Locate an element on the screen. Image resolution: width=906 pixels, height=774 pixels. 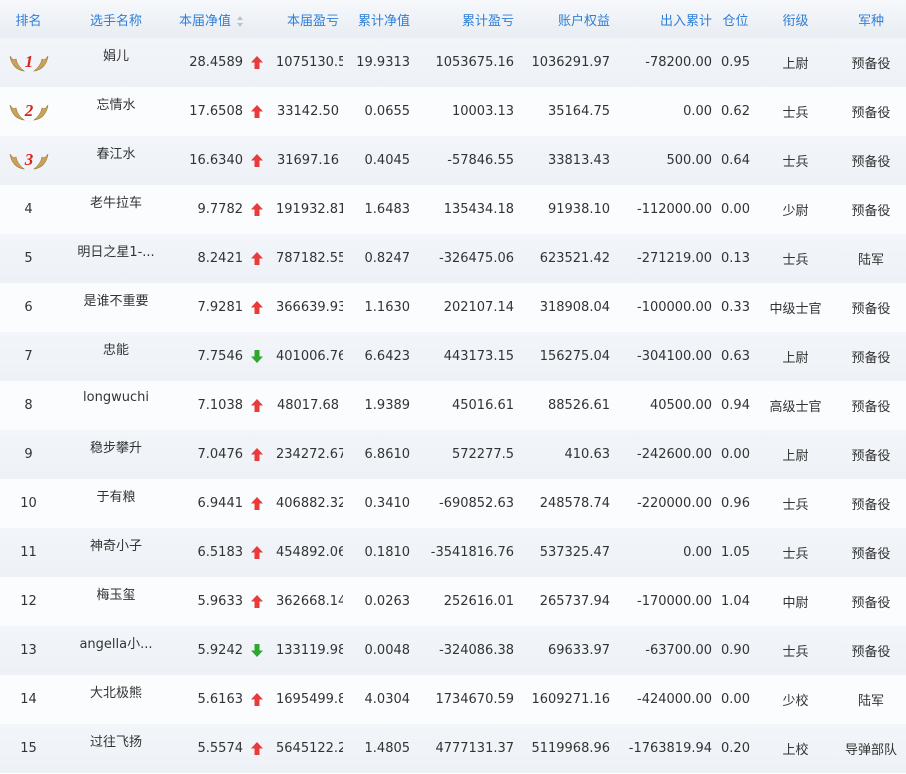
player-name-link: 梅玉玺 is located at coordinates (115, 593).